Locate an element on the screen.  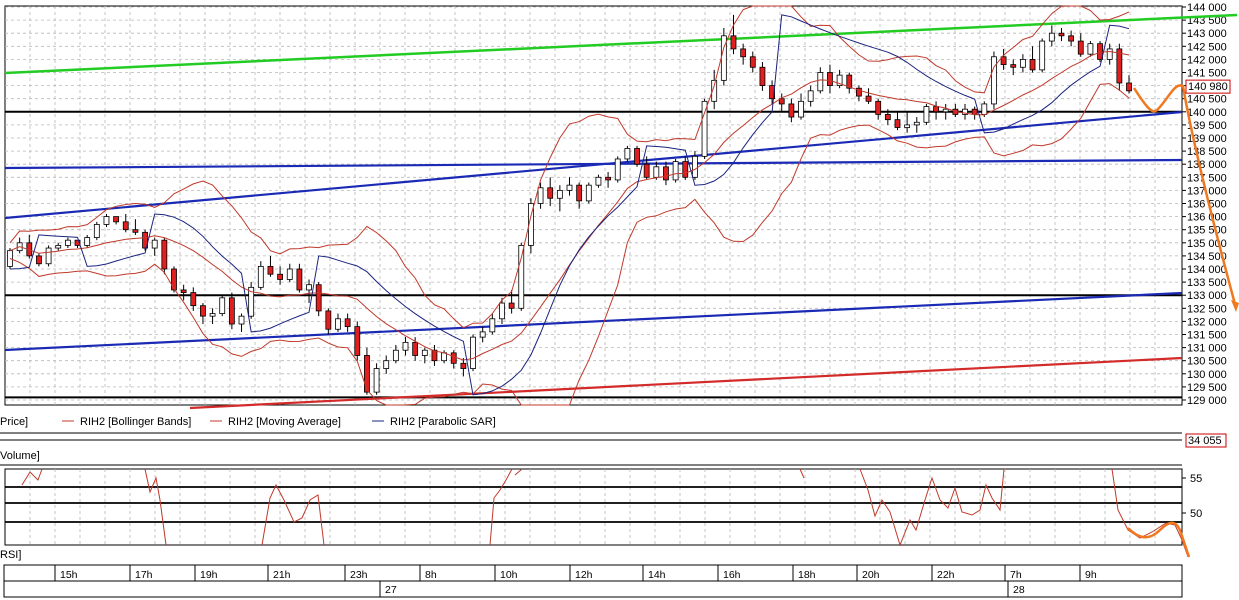
forecast-arrowhead is located at coordinates (1235, 306).